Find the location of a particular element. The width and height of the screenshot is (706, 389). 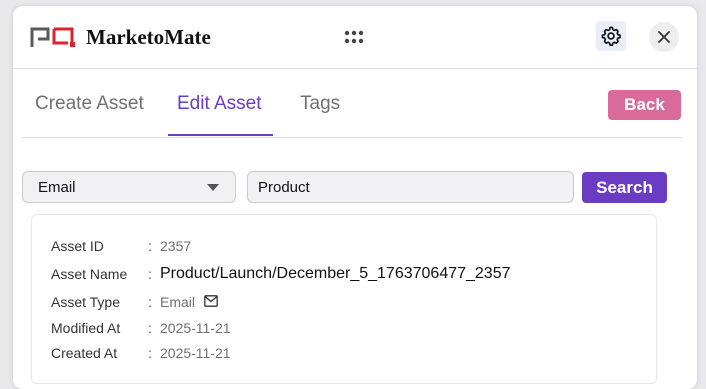

active-tab-indicator is located at coordinates (220, 135).